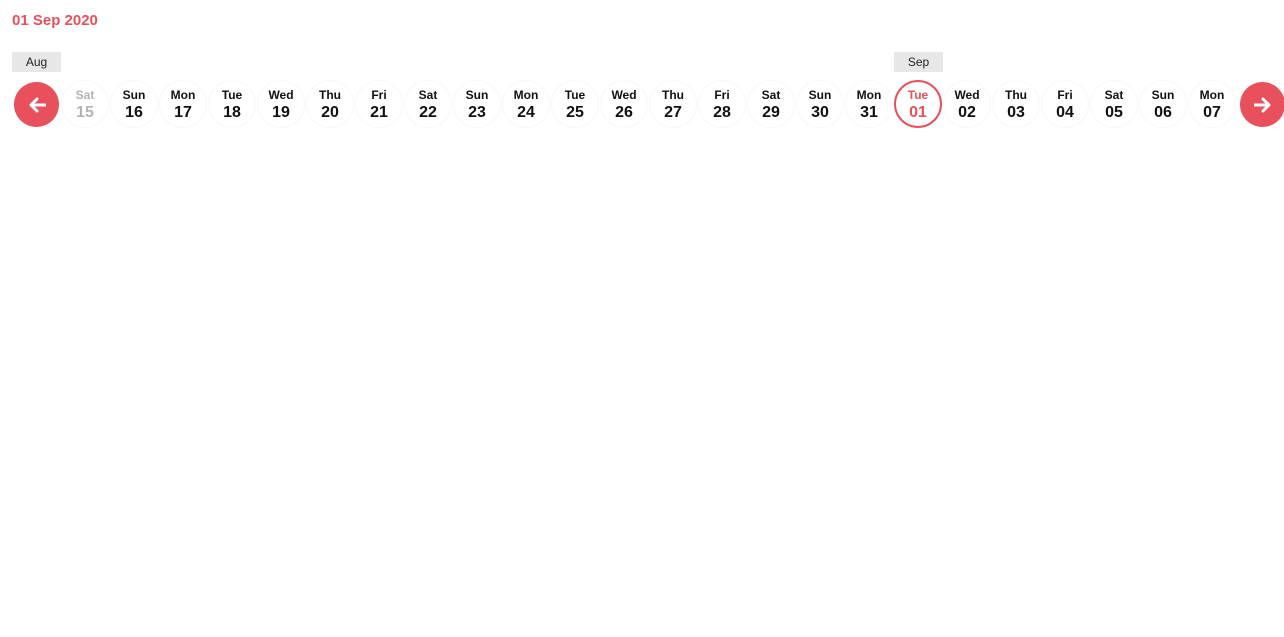 This screenshot has height=637, width=1284. I want to click on day-number: 27, so click(673, 112).